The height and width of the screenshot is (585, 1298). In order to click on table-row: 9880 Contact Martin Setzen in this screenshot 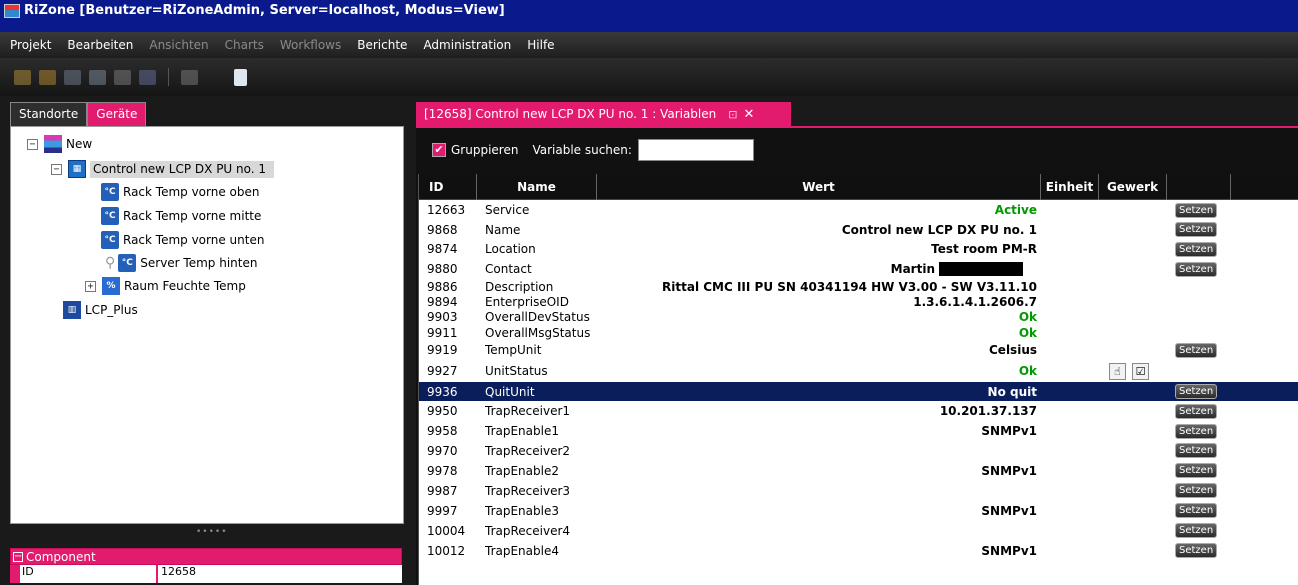, I will do `click(858, 269)`.